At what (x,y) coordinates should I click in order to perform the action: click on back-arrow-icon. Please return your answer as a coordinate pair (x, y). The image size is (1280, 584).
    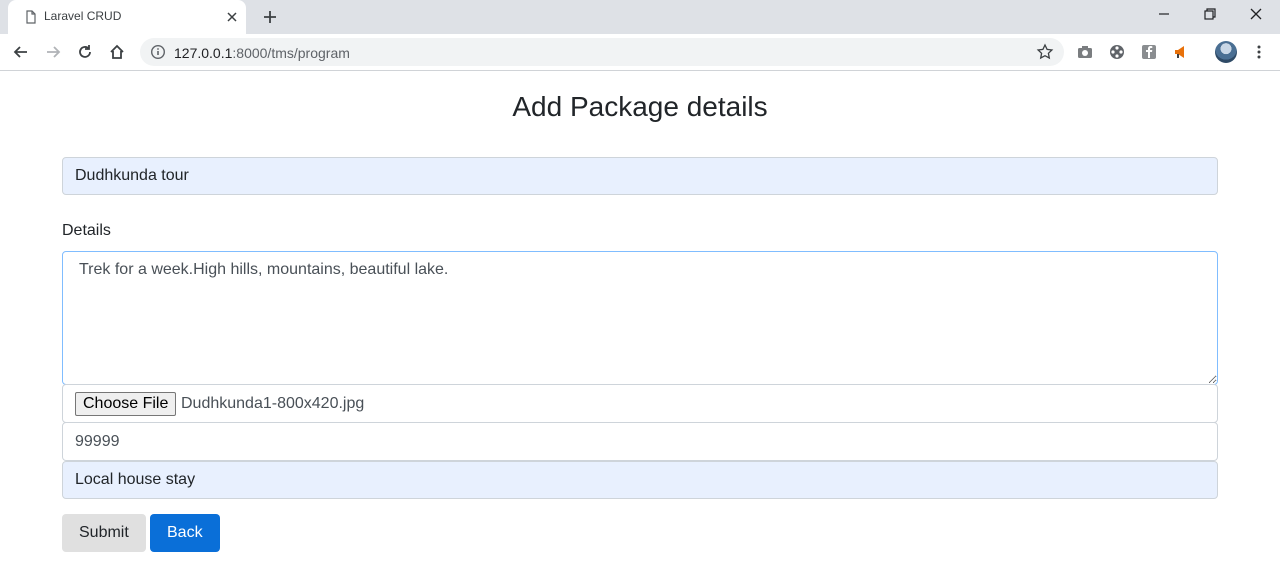
    Looking at the image, I should click on (21, 52).